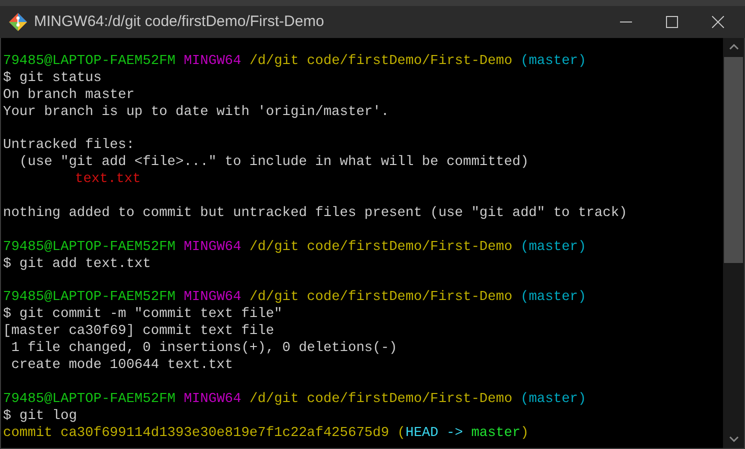 The width and height of the screenshot is (745, 449). What do you see at coordinates (121, 366) in the screenshot?
I see `terminal-line: create mode 100644 text.txt` at bounding box center [121, 366].